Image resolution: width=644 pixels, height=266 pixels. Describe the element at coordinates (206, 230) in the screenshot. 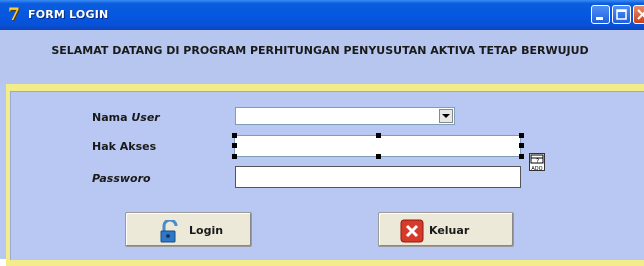

I see `login-button-label: Login` at that location.